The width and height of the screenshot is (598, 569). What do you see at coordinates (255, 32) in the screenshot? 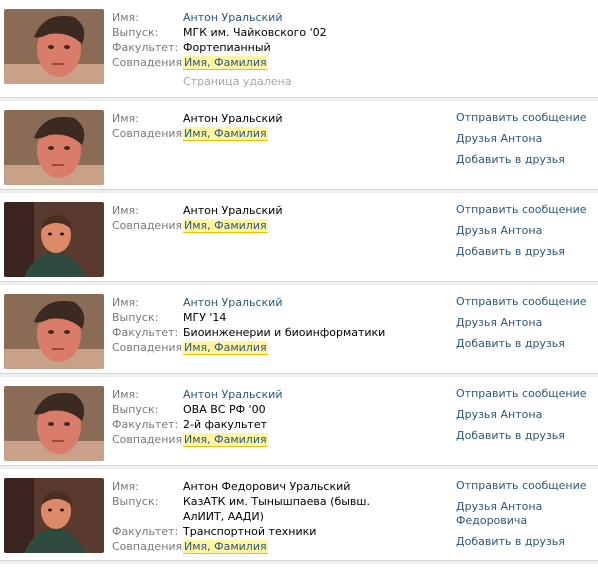
I see `graduation-value: МГК им. Чайковского '02` at bounding box center [255, 32].